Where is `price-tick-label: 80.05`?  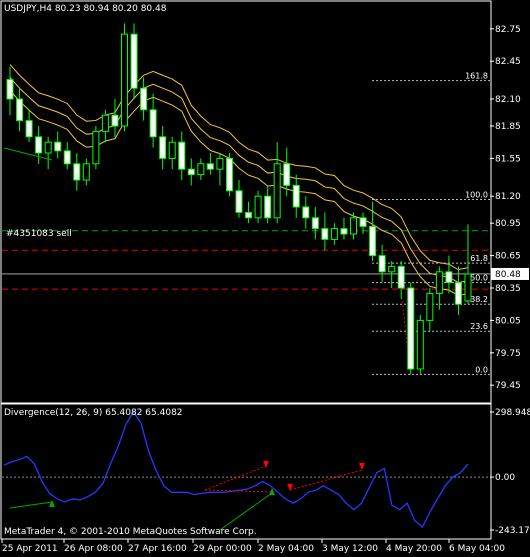
price-tick-label: 80.05 is located at coordinates (508, 321).